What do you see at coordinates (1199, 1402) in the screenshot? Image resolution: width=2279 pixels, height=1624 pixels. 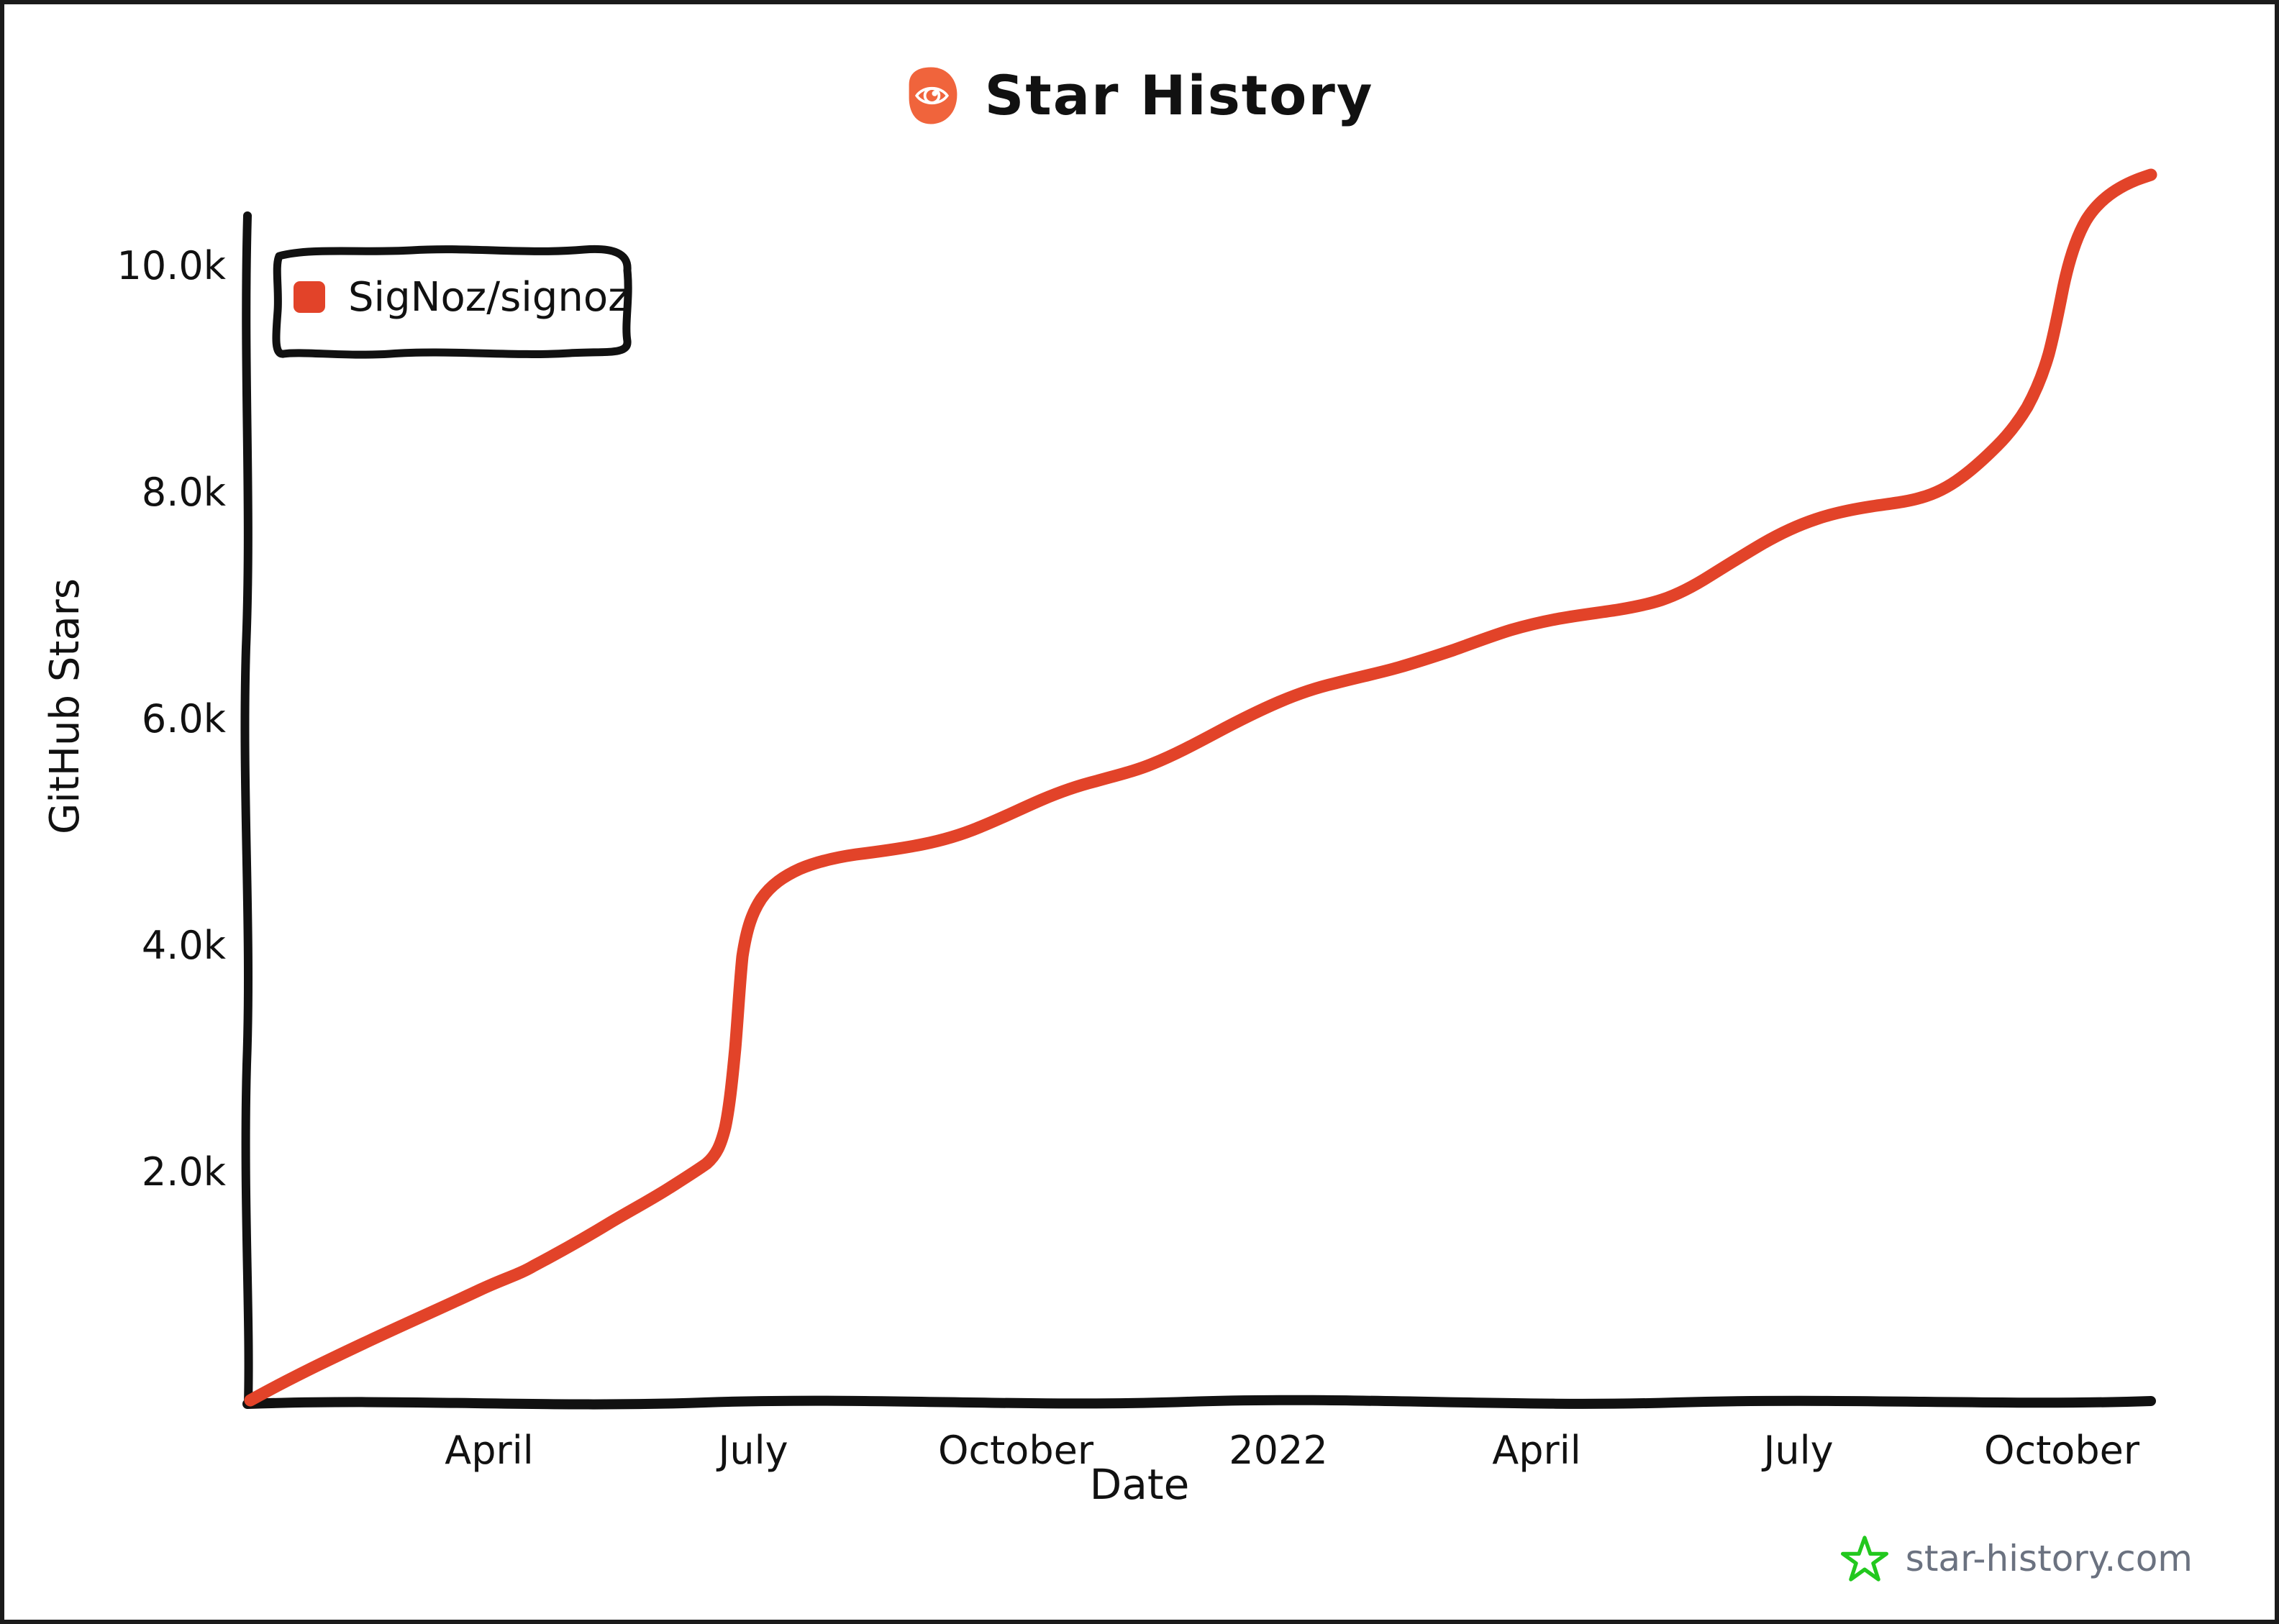 I see `x-axis-line` at bounding box center [1199, 1402].